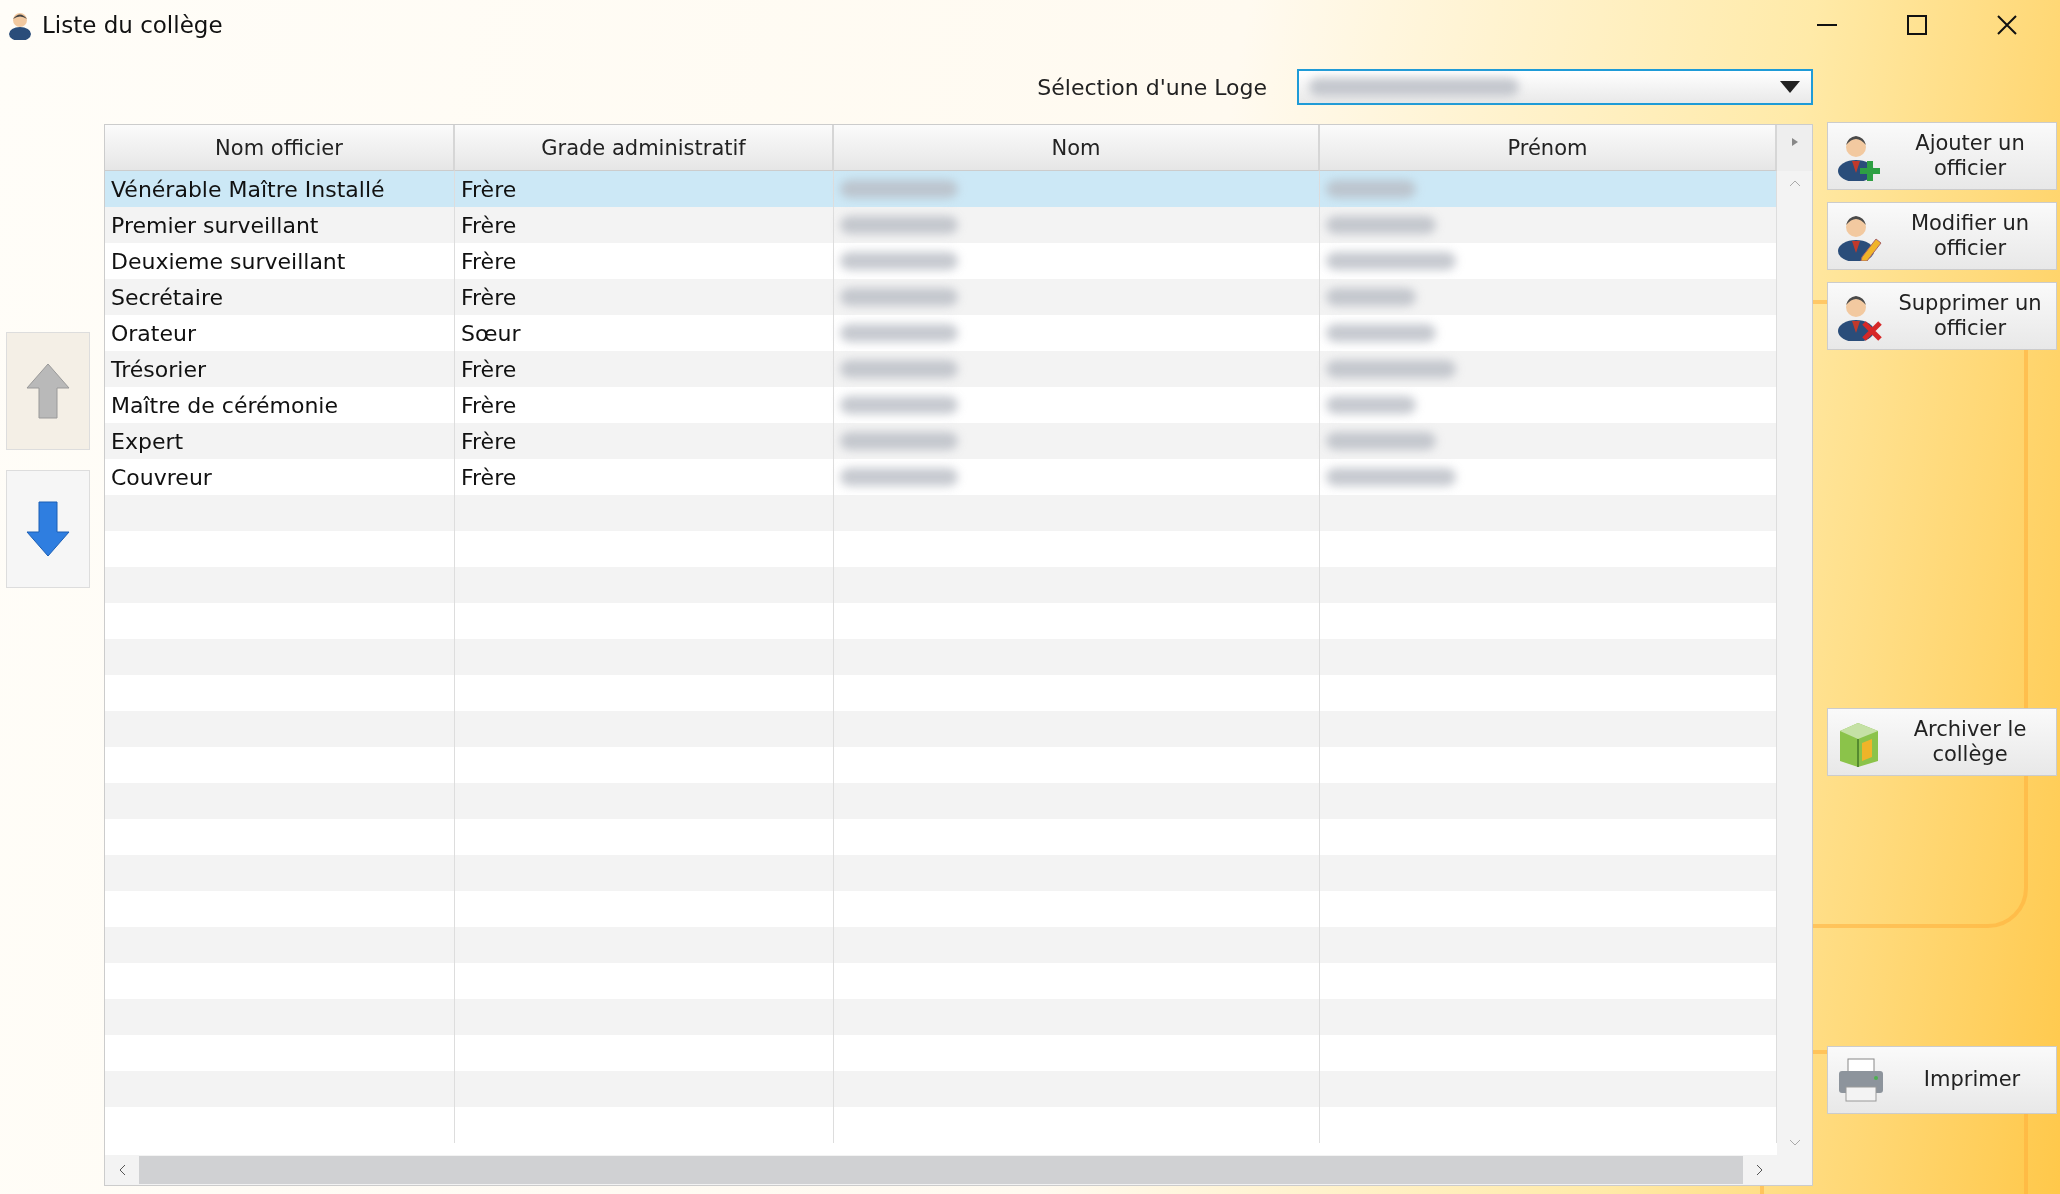 The height and width of the screenshot is (1194, 2060). Describe the element at coordinates (1790, 87) in the screenshot. I see `dropdown-caret-icon` at that location.